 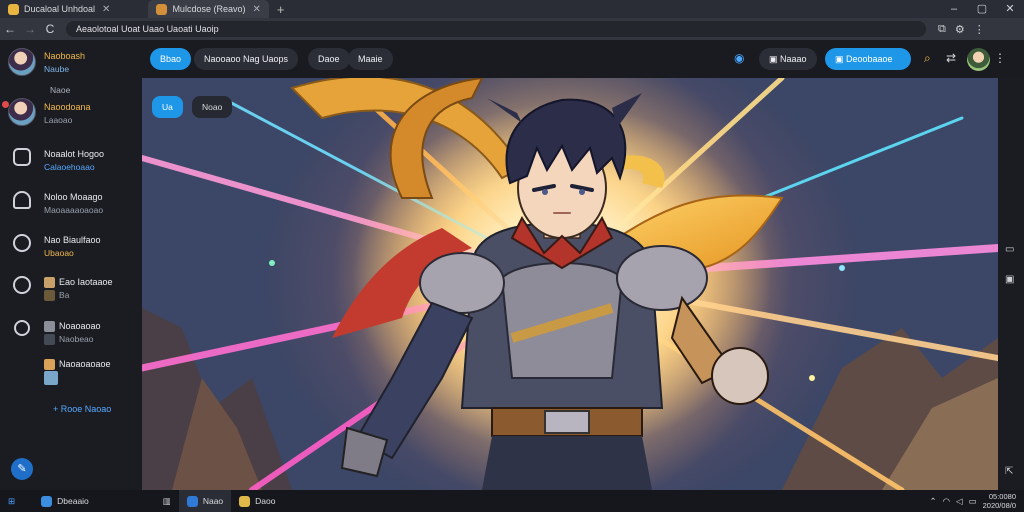 What do you see at coordinates (370, 59) in the screenshot?
I see `more-tab-button: Maaie` at bounding box center [370, 59].